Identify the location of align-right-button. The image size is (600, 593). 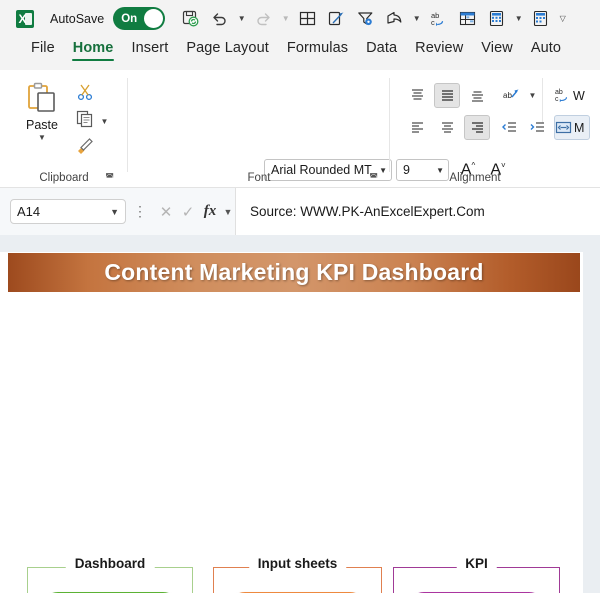
(477, 127).